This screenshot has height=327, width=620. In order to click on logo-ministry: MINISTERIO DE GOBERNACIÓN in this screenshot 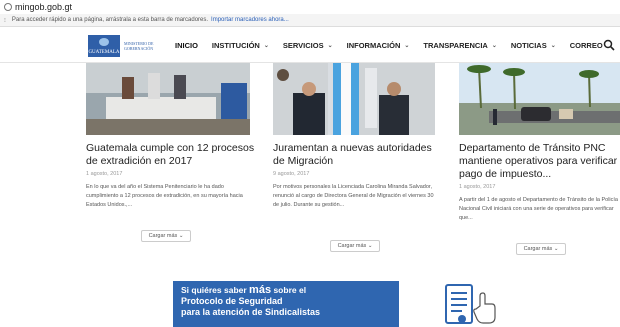, I will do `click(139, 46)`.